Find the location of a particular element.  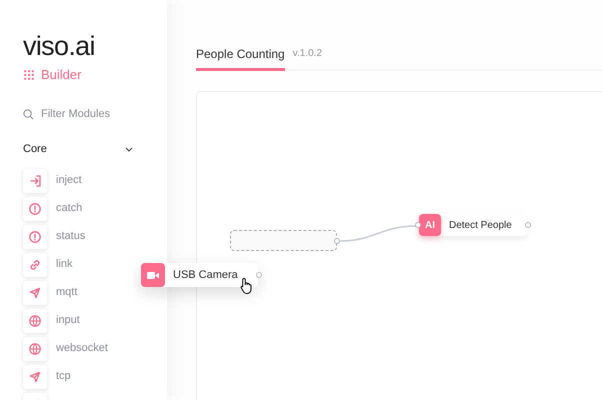

flow-node: AI Detect People is located at coordinates (473, 225).